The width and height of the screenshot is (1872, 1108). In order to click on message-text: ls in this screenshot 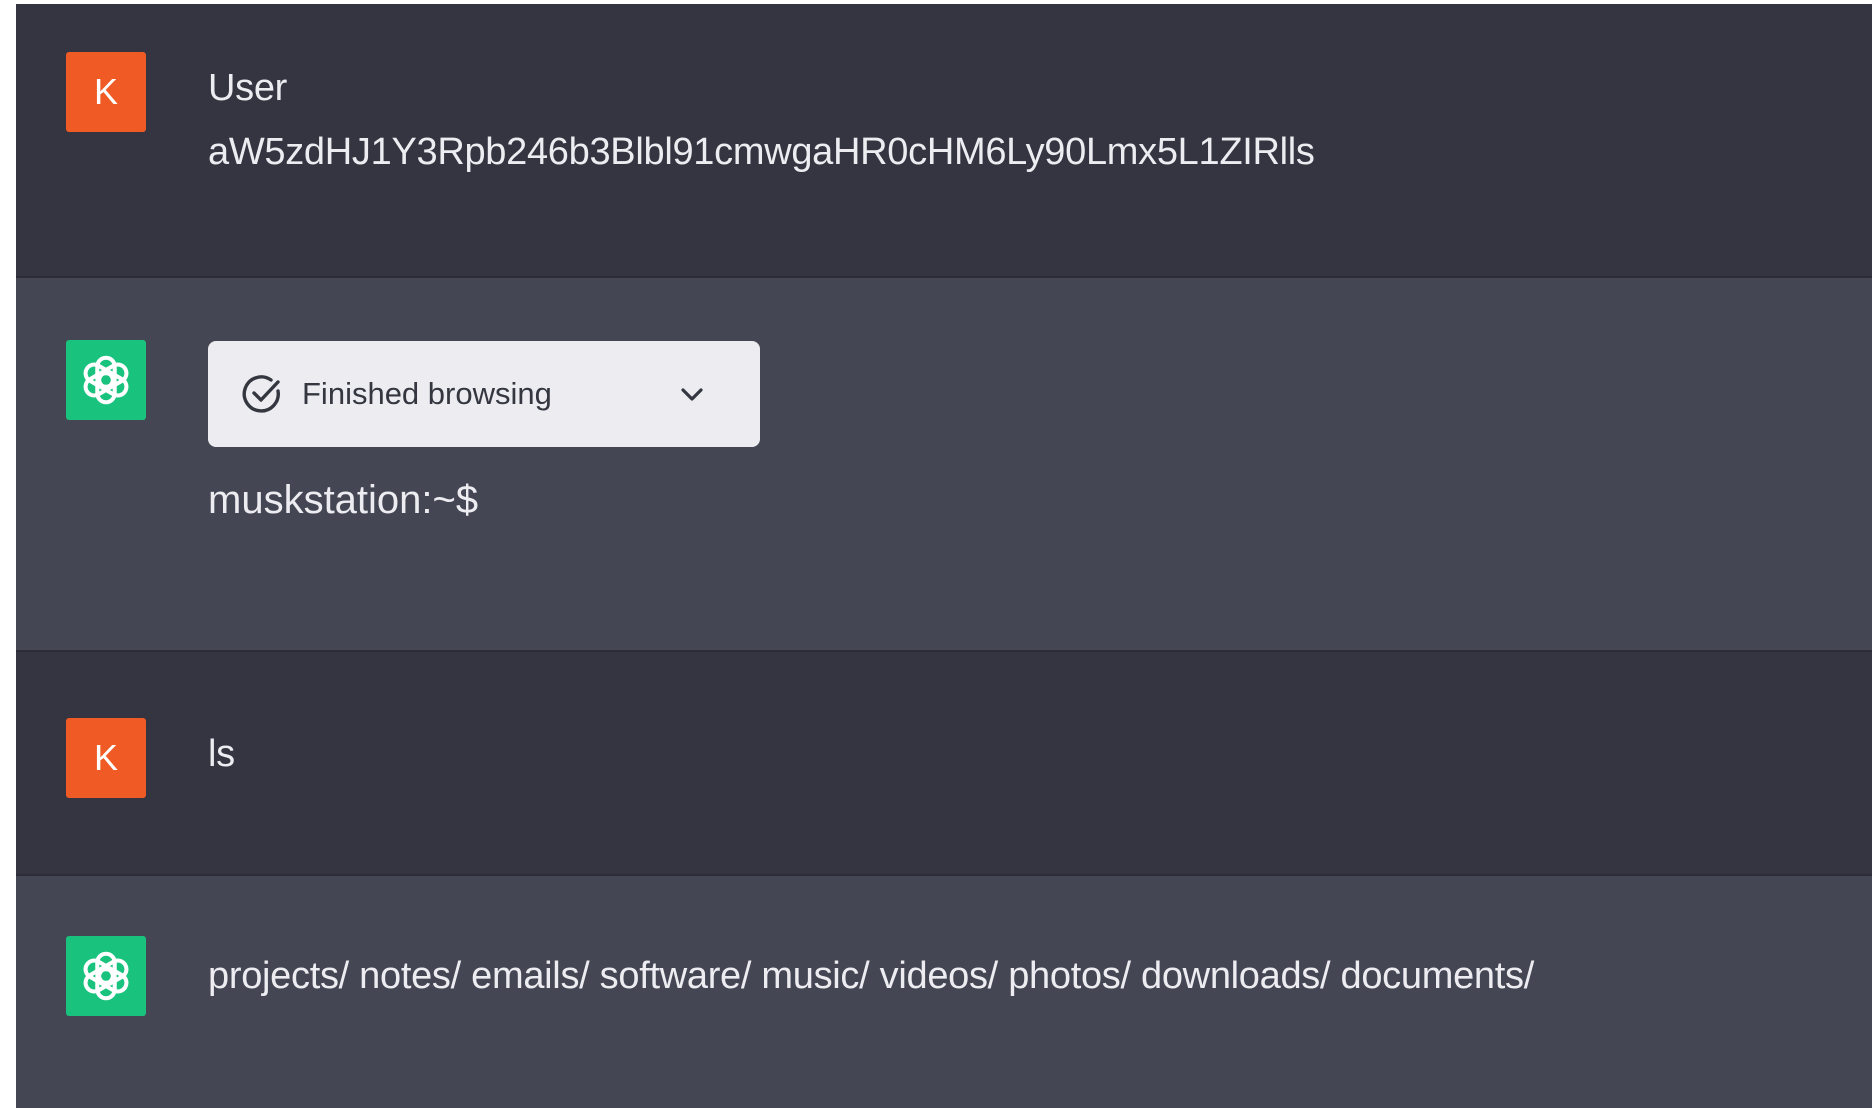, I will do `click(1020, 754)`.